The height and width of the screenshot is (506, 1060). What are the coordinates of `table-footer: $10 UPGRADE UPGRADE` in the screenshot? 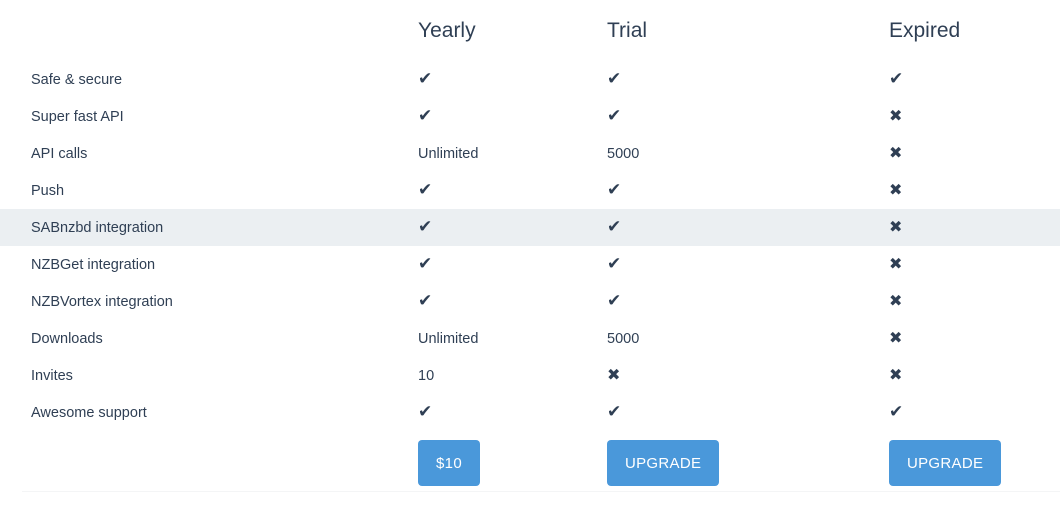 It's located at (530, 462).